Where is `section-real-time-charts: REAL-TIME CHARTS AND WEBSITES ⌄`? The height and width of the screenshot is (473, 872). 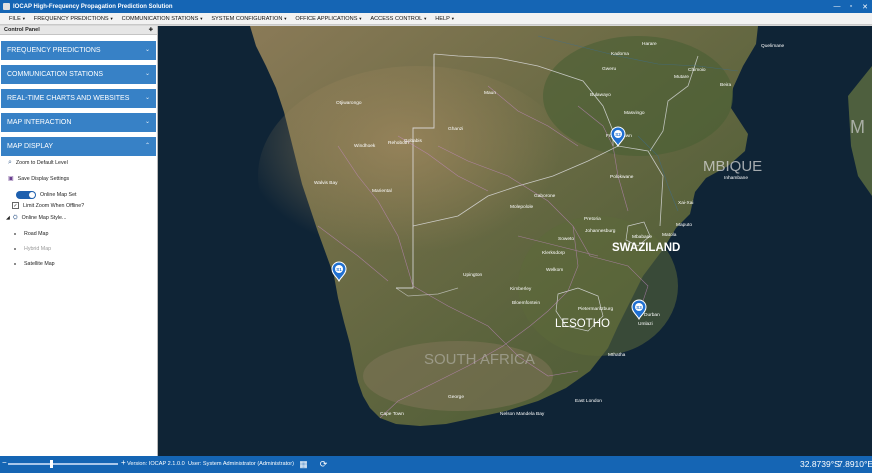 section-real-time-charts: REAL-TIME CHARTS AND WEBSITES ⌄ is located at coordinates (78, 98).